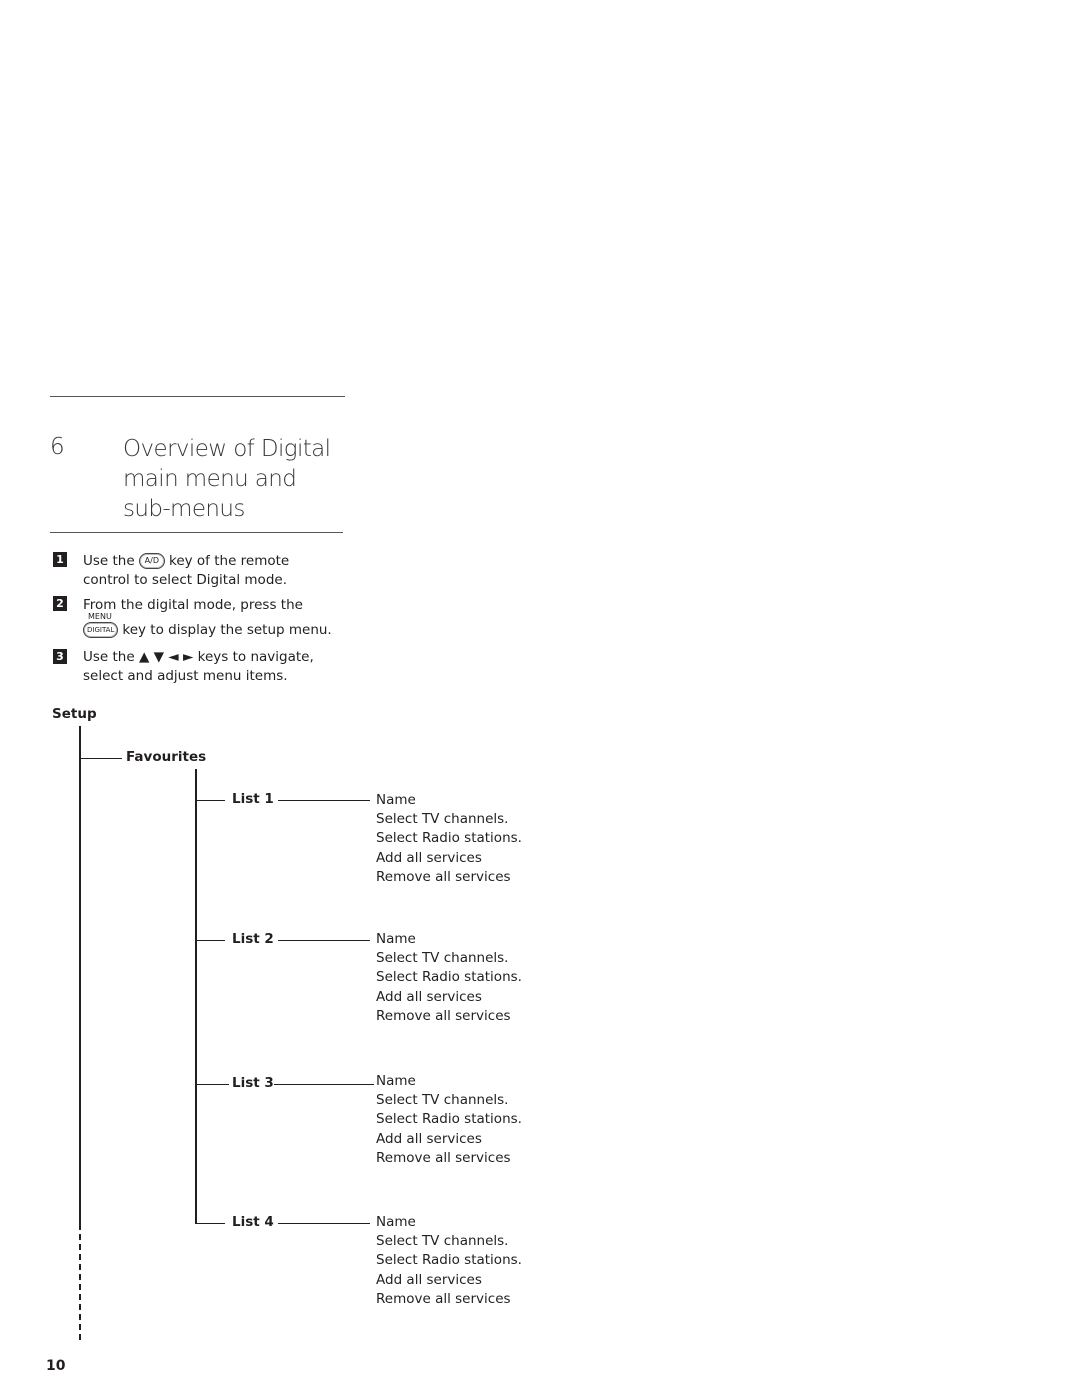 The width and height of the screenshot is (1080, 1397). I want to click on menu-digital-key-icon: DIGITAL, so click(101, 630).